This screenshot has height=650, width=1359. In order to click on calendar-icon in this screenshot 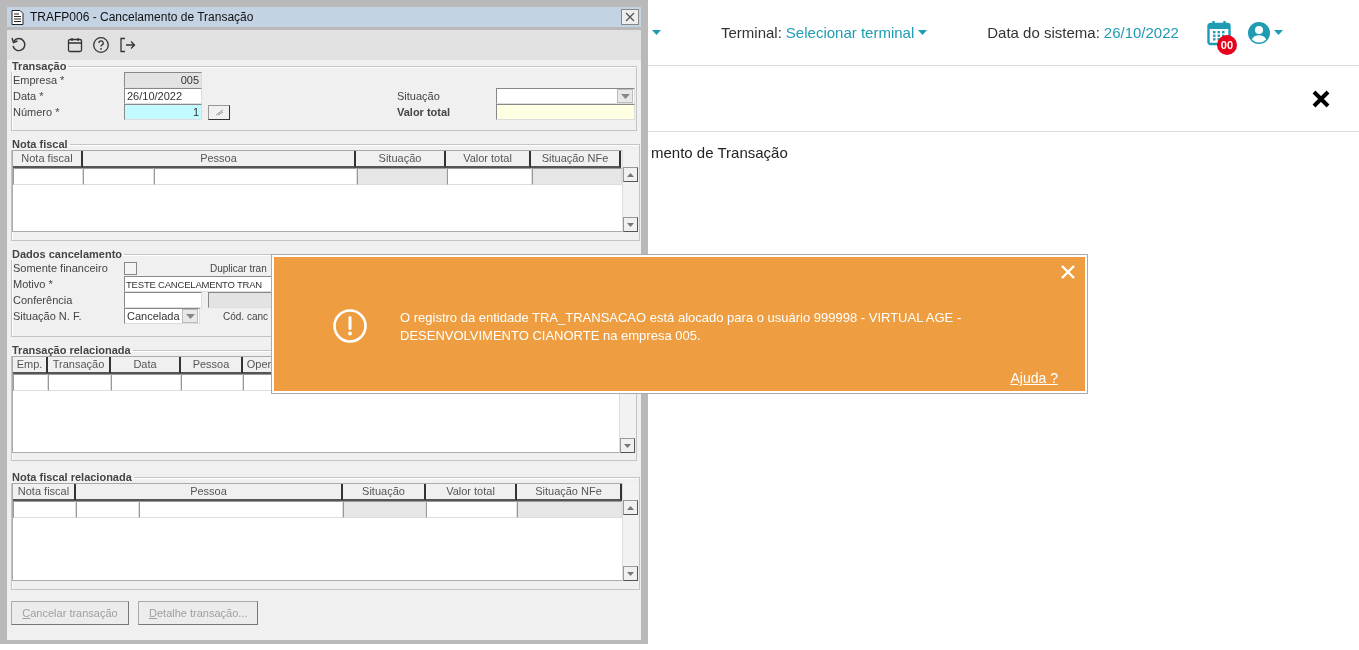, I will do `click(75, 45)`.